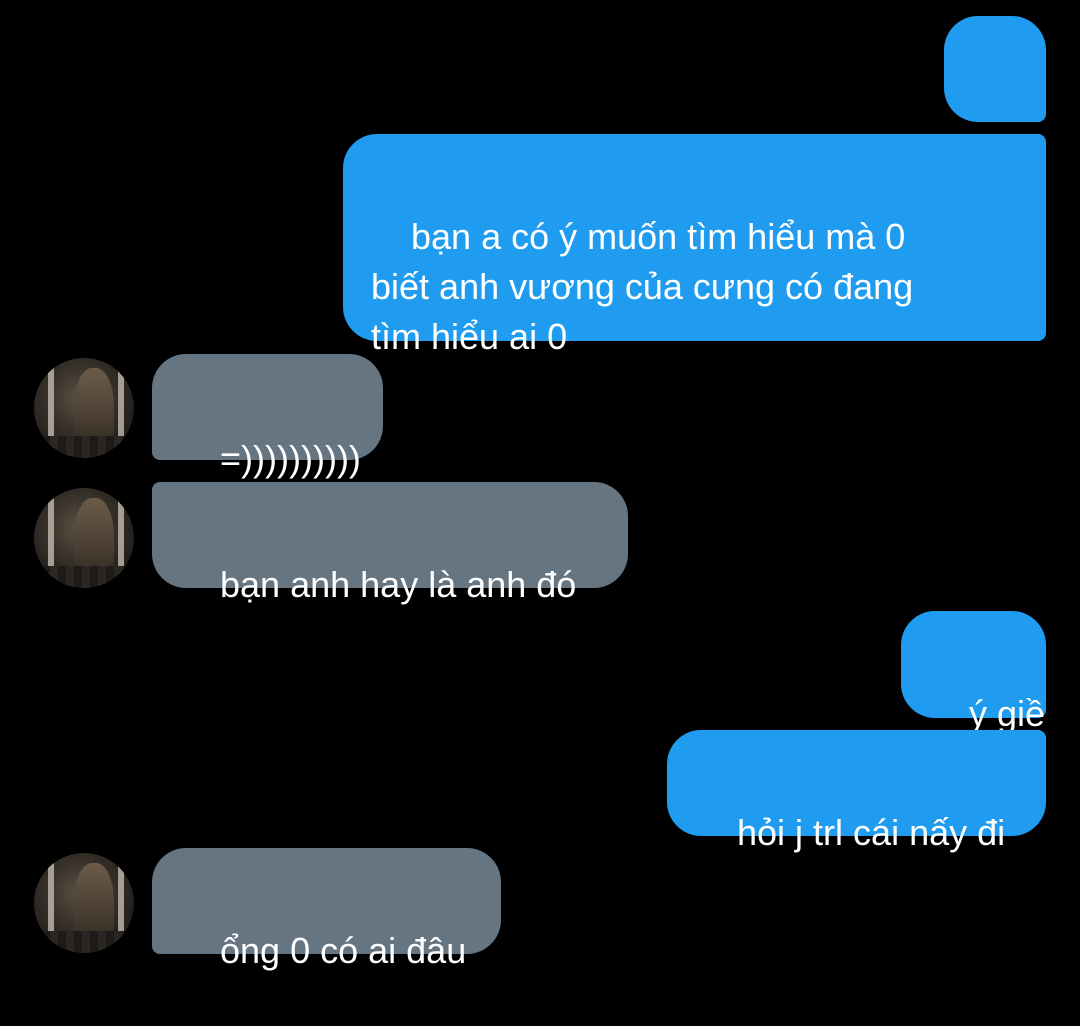 This screenshot has height=1026, width=1080. What do you see at coordinates (290, 458) in the screenshot?
I see `message-text: =))))))))))` at bounding box center [290, 458].